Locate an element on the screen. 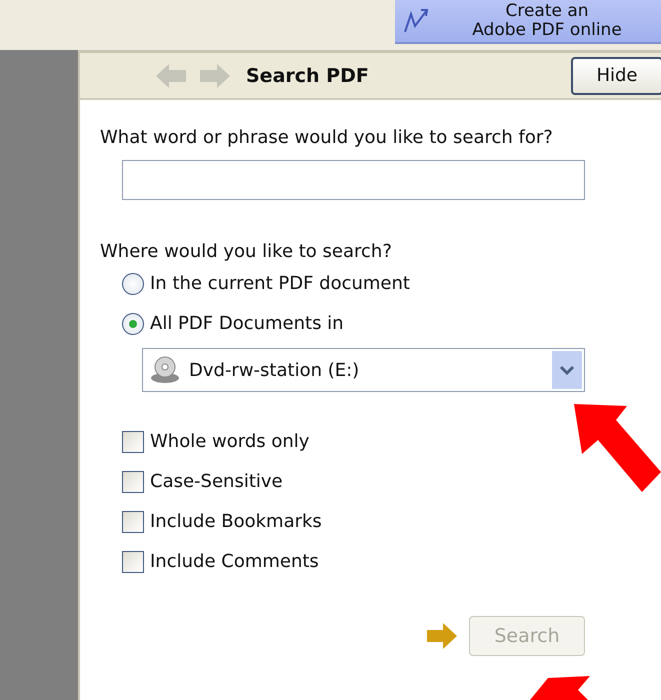  checkbox-label: Include Comments is located at coordinates (234, 562).